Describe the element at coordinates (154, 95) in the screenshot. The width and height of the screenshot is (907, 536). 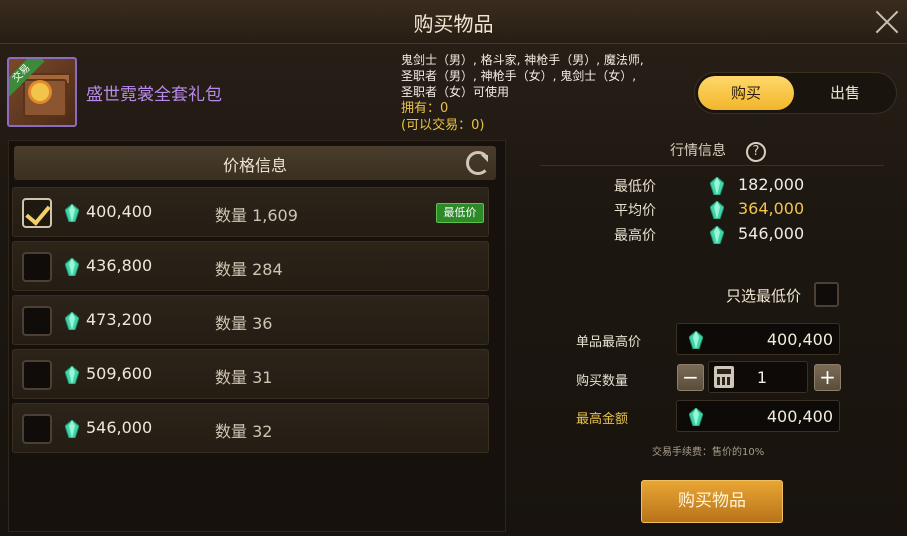
I see `item-name: 盛世霓裳全套礼包` at that location.